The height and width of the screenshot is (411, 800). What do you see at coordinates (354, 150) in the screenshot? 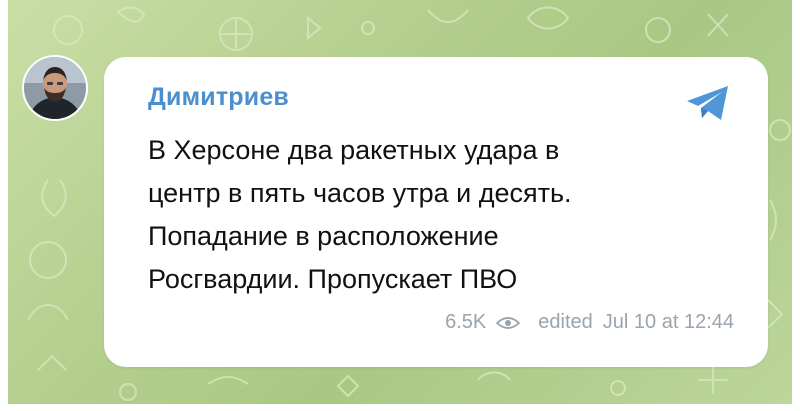
I see `message-line: В Херсоне два ракетных удара в` at bounding box center [354, 150].